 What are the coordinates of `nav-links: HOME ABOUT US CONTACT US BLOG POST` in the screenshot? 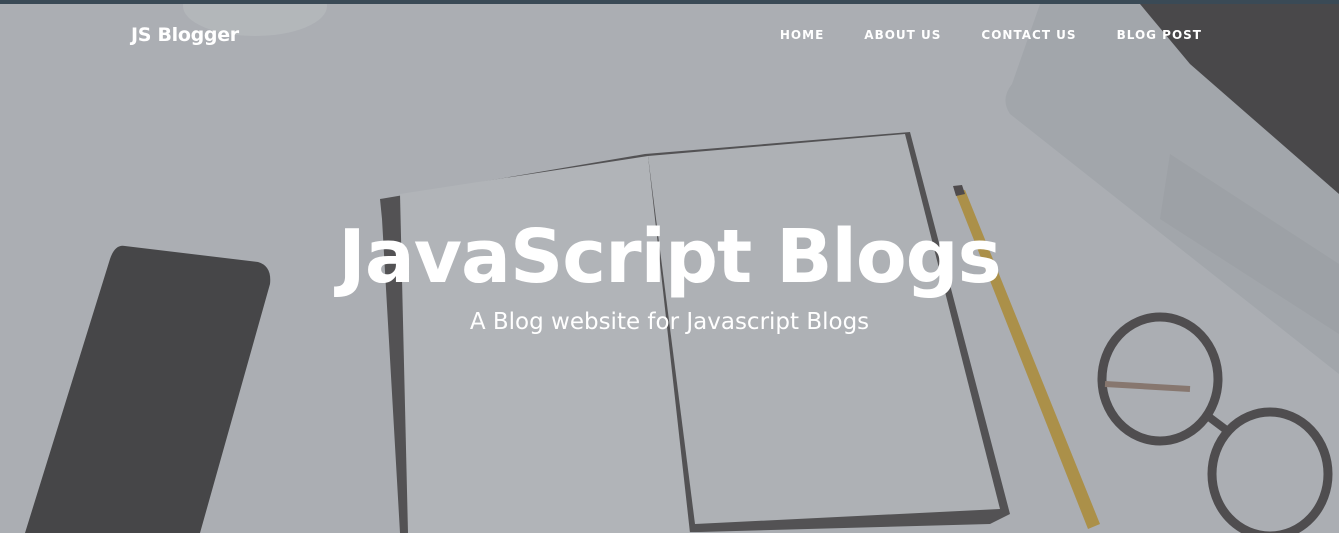 It's located at (991, 35).